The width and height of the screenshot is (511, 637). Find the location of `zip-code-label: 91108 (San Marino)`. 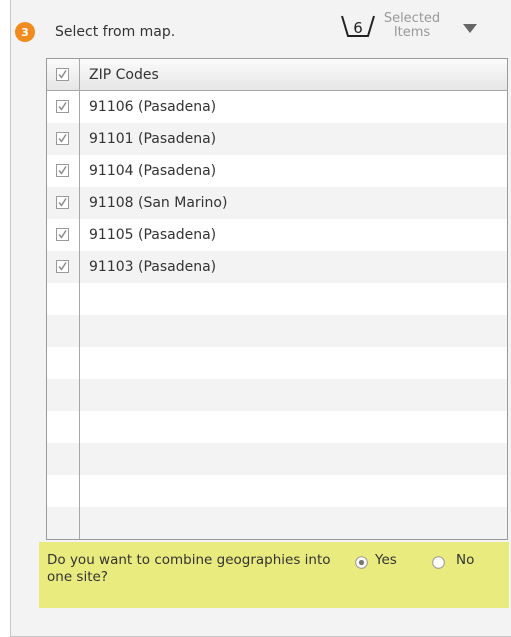

zip-code-label: 91108 (San Marino) is located at coordinates (158, 203).